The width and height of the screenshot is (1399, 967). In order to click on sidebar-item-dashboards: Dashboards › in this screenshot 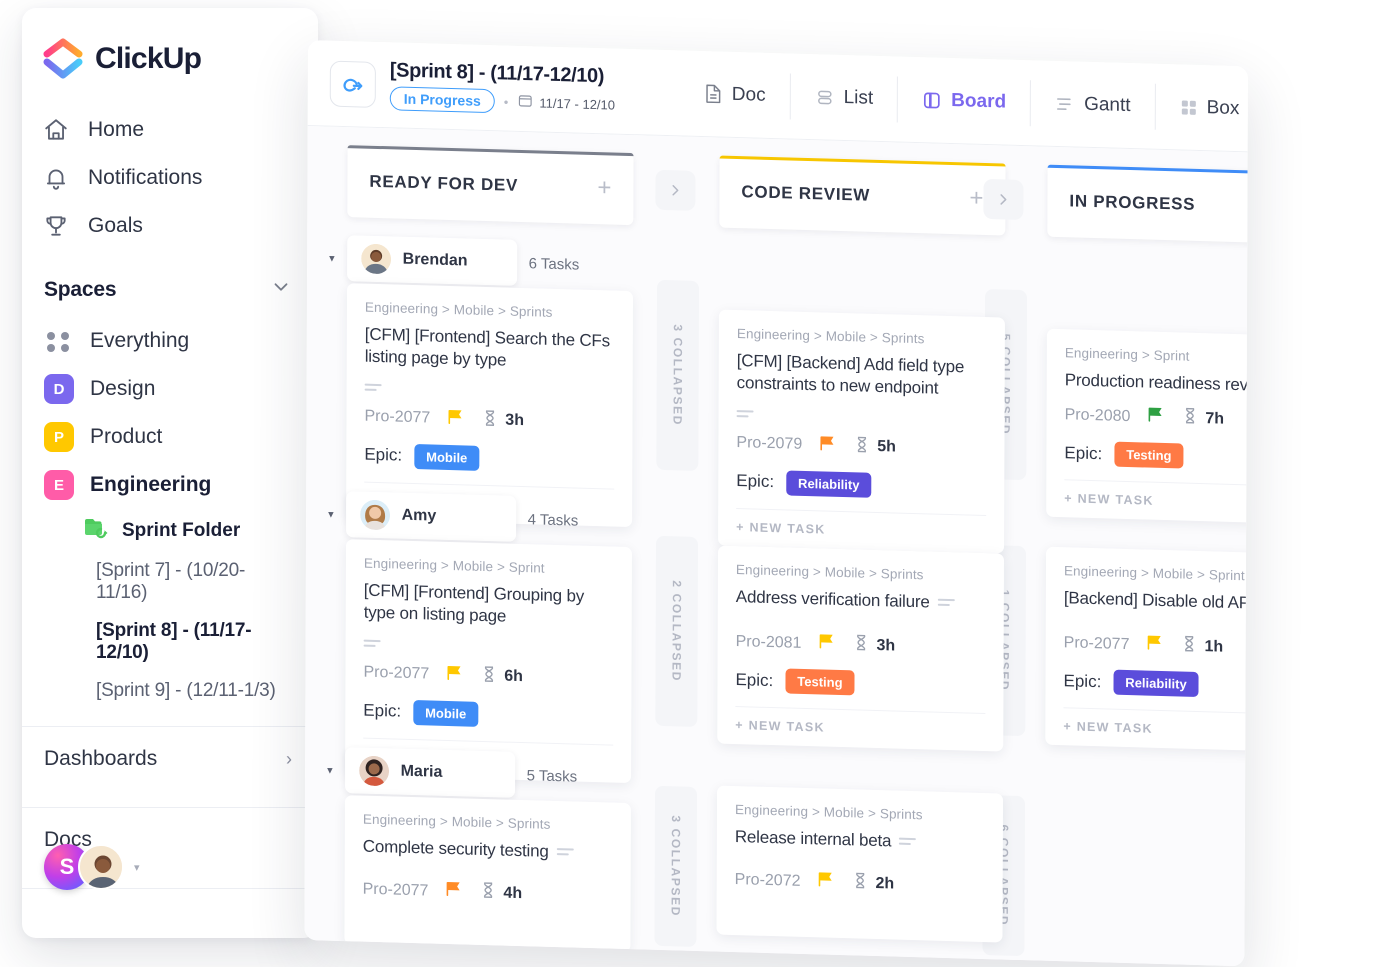, I will do `click(170, 759)`.